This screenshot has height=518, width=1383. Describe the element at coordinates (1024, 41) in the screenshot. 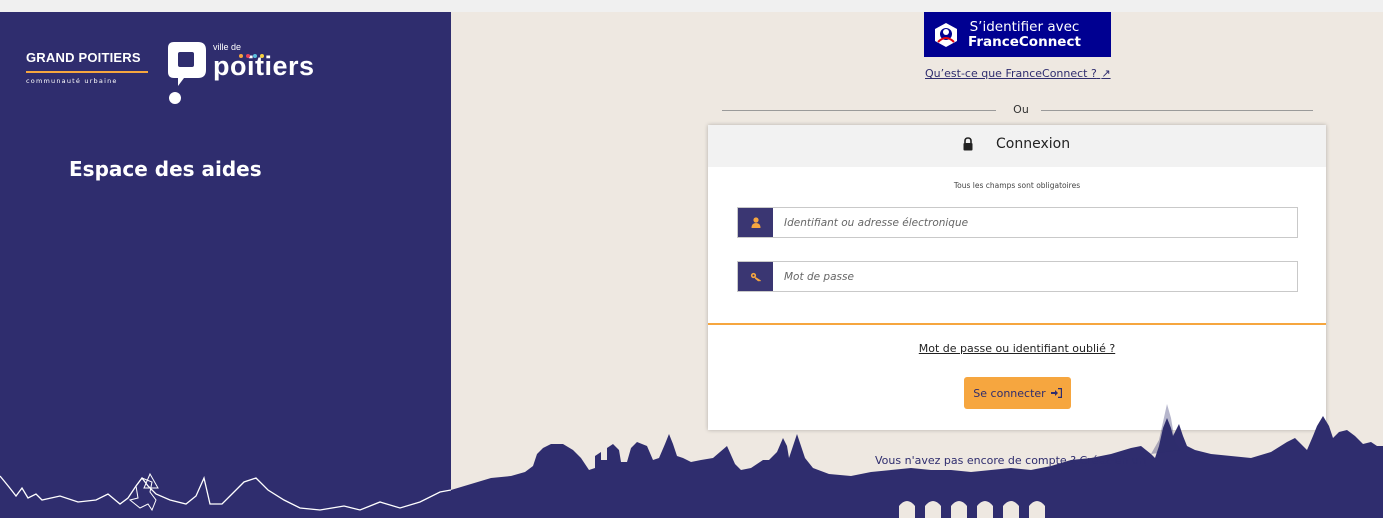

I see `franceconnect-line2: FranceConnect` at that location.